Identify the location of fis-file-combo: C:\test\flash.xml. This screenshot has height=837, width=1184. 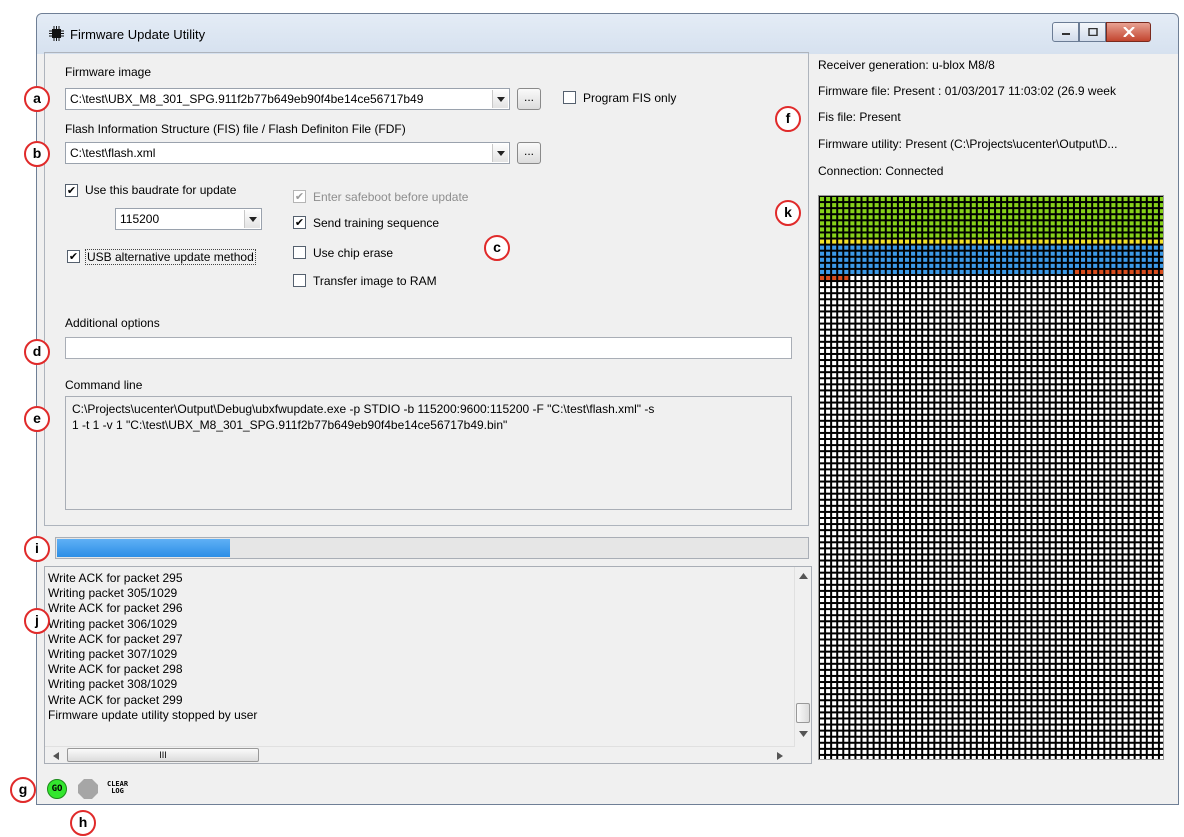
(287, 153).